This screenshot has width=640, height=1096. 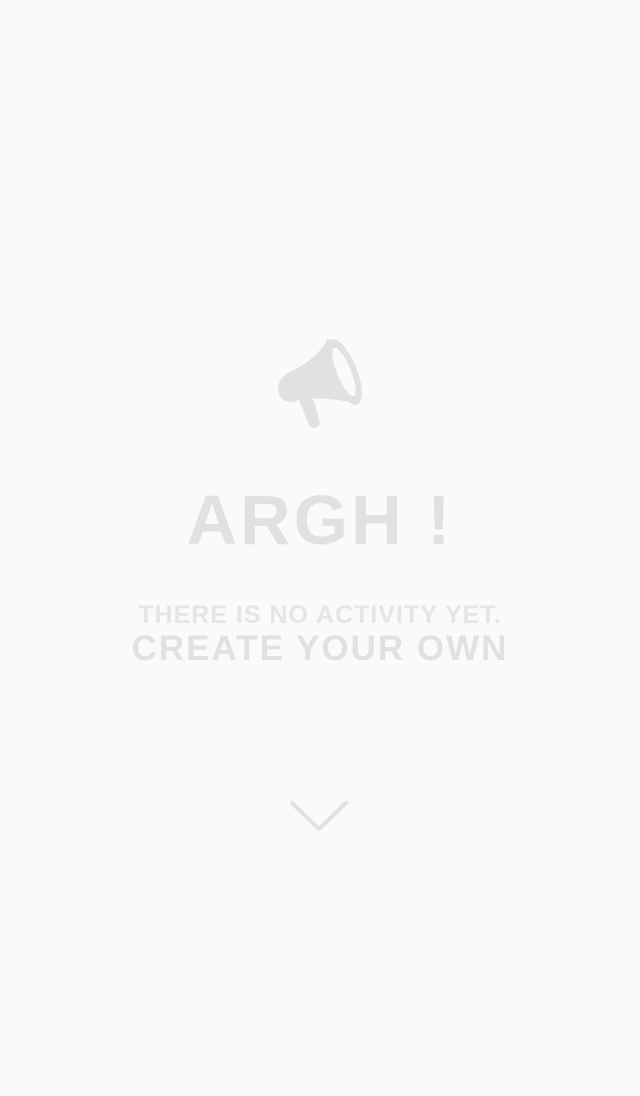 I want to click on chevron-down-icon, so click(x=319, y=818).